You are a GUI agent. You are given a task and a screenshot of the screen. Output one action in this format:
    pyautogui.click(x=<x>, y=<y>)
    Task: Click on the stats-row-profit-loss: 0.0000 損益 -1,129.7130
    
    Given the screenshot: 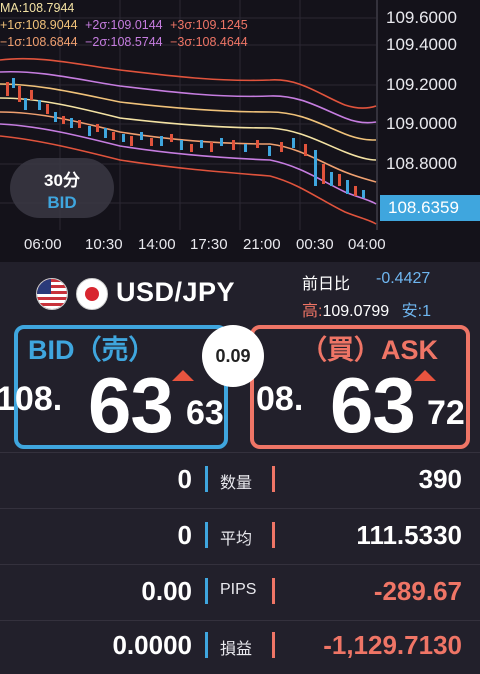 What is the action you would take?
    pyautogui.click(x=240, y=646)
    